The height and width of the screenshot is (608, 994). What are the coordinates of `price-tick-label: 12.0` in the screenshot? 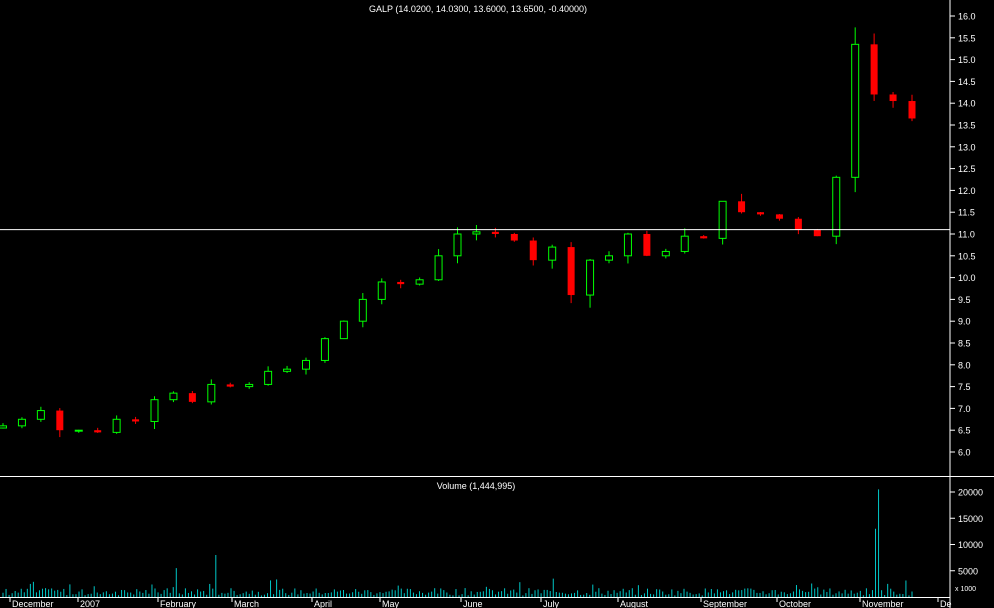 It's located at (967, 191).